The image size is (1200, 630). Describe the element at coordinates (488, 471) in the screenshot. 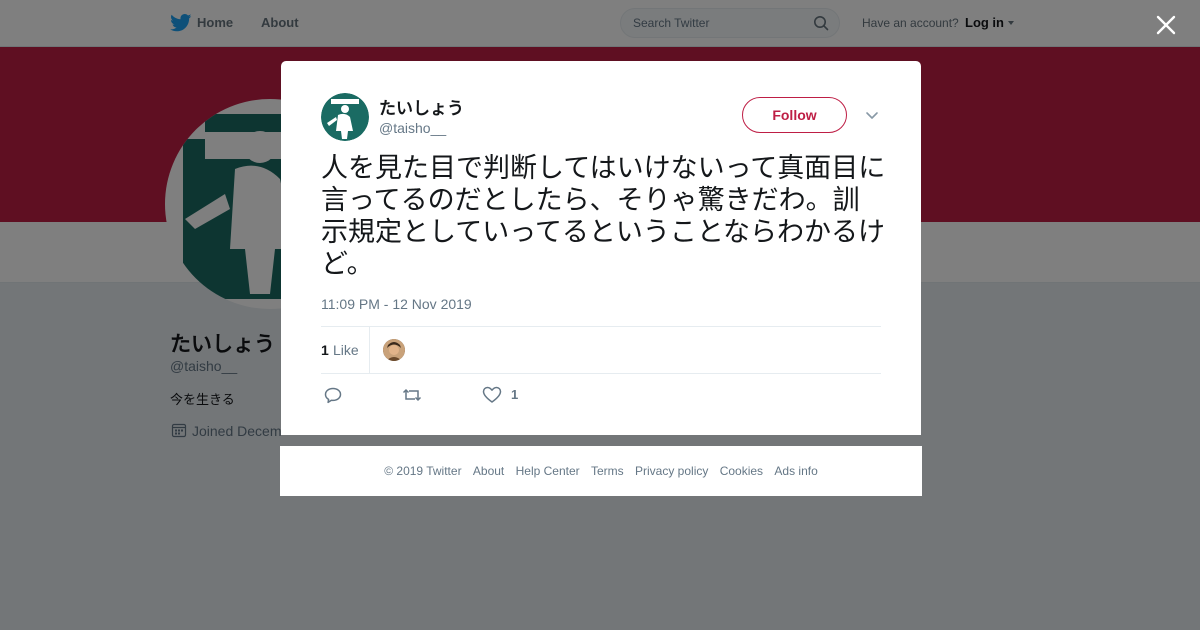

I see `footer-link-about: About` at that location.